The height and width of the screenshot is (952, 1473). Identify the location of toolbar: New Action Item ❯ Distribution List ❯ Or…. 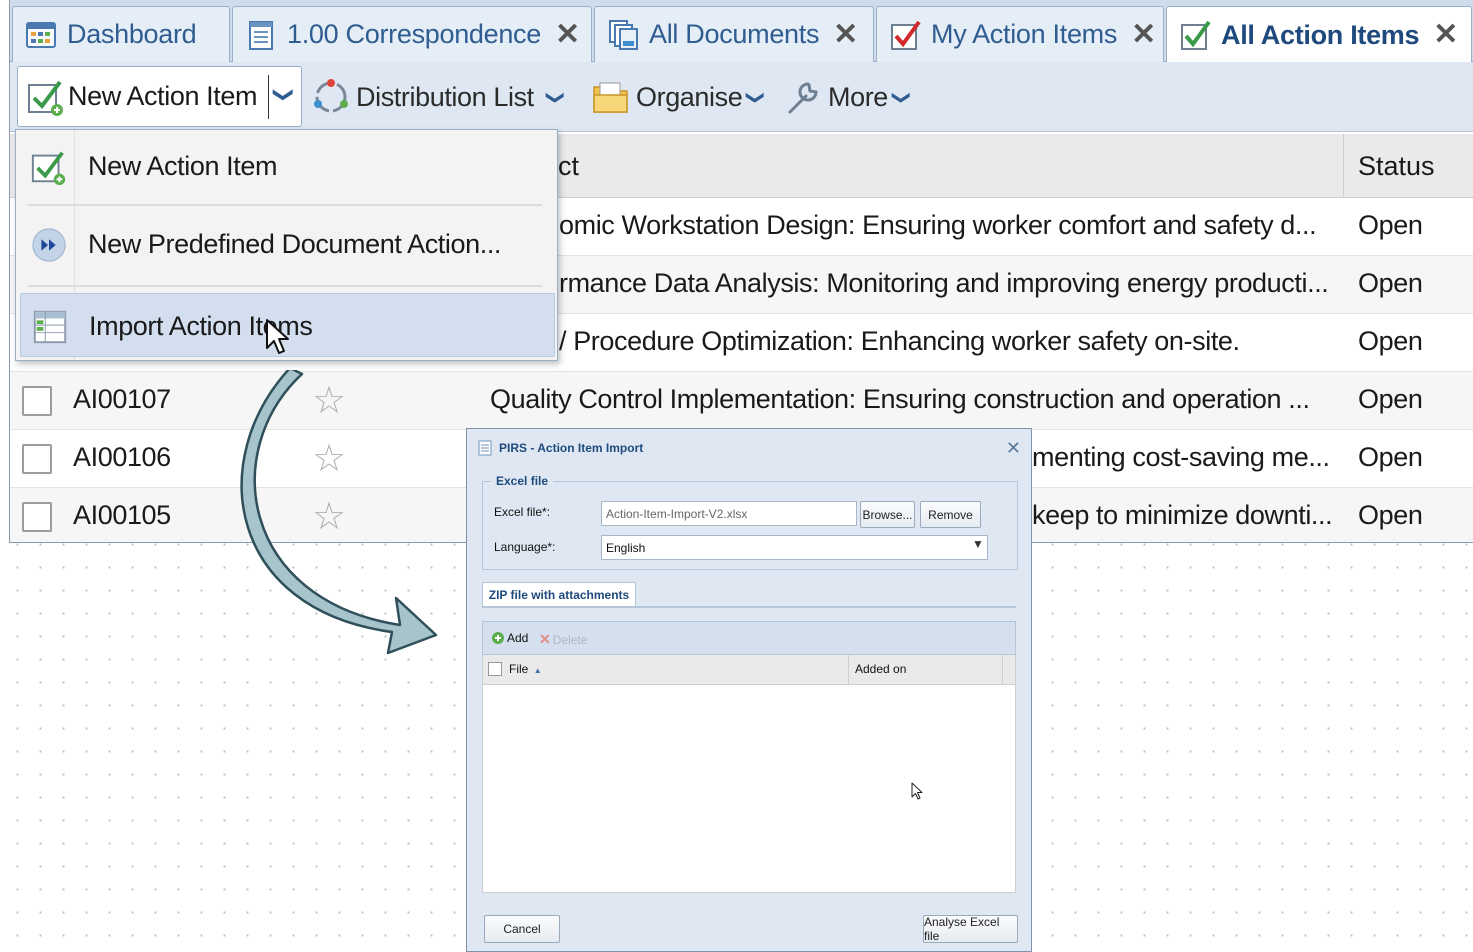
(741, 97).